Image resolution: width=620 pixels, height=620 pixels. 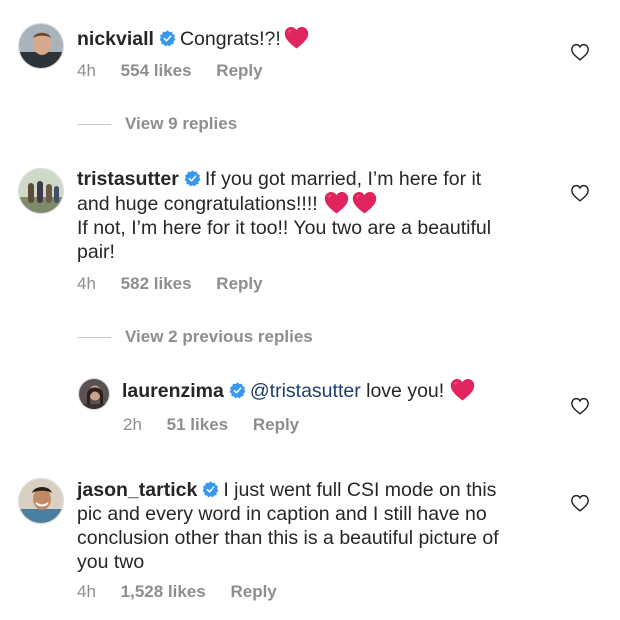 I want to click on comment-body-line2: and huge congratulations!!!!, so click(x=197, y=204).